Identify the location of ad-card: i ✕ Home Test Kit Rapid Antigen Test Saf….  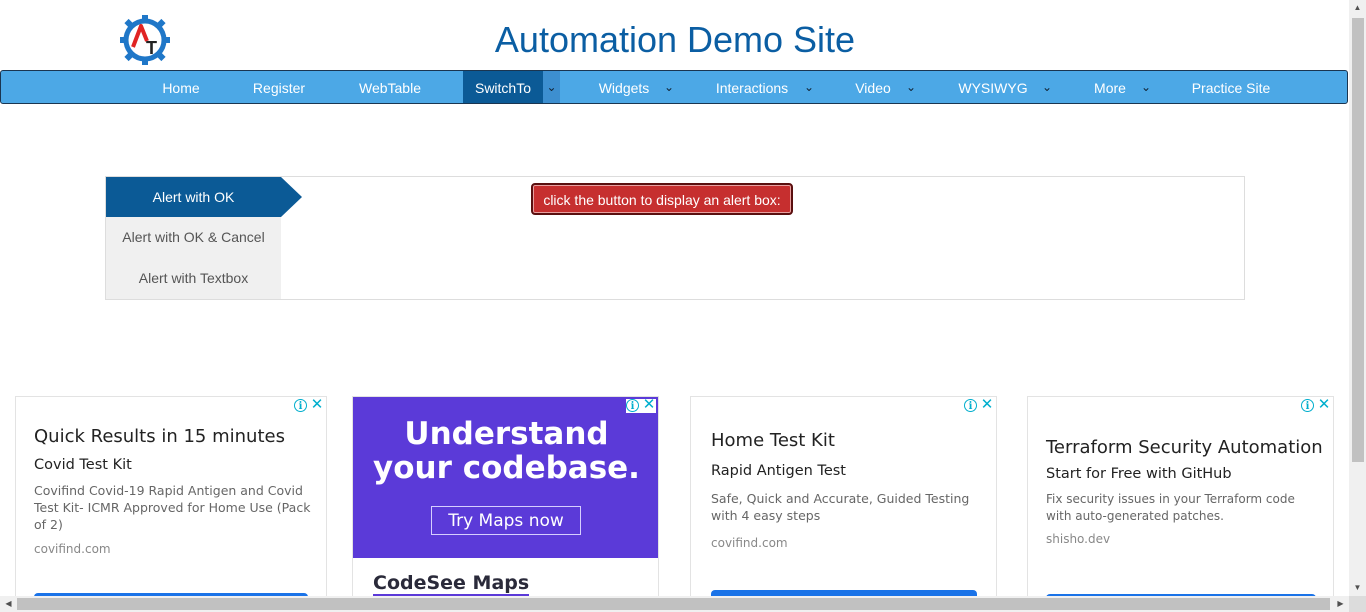
(843, 504).